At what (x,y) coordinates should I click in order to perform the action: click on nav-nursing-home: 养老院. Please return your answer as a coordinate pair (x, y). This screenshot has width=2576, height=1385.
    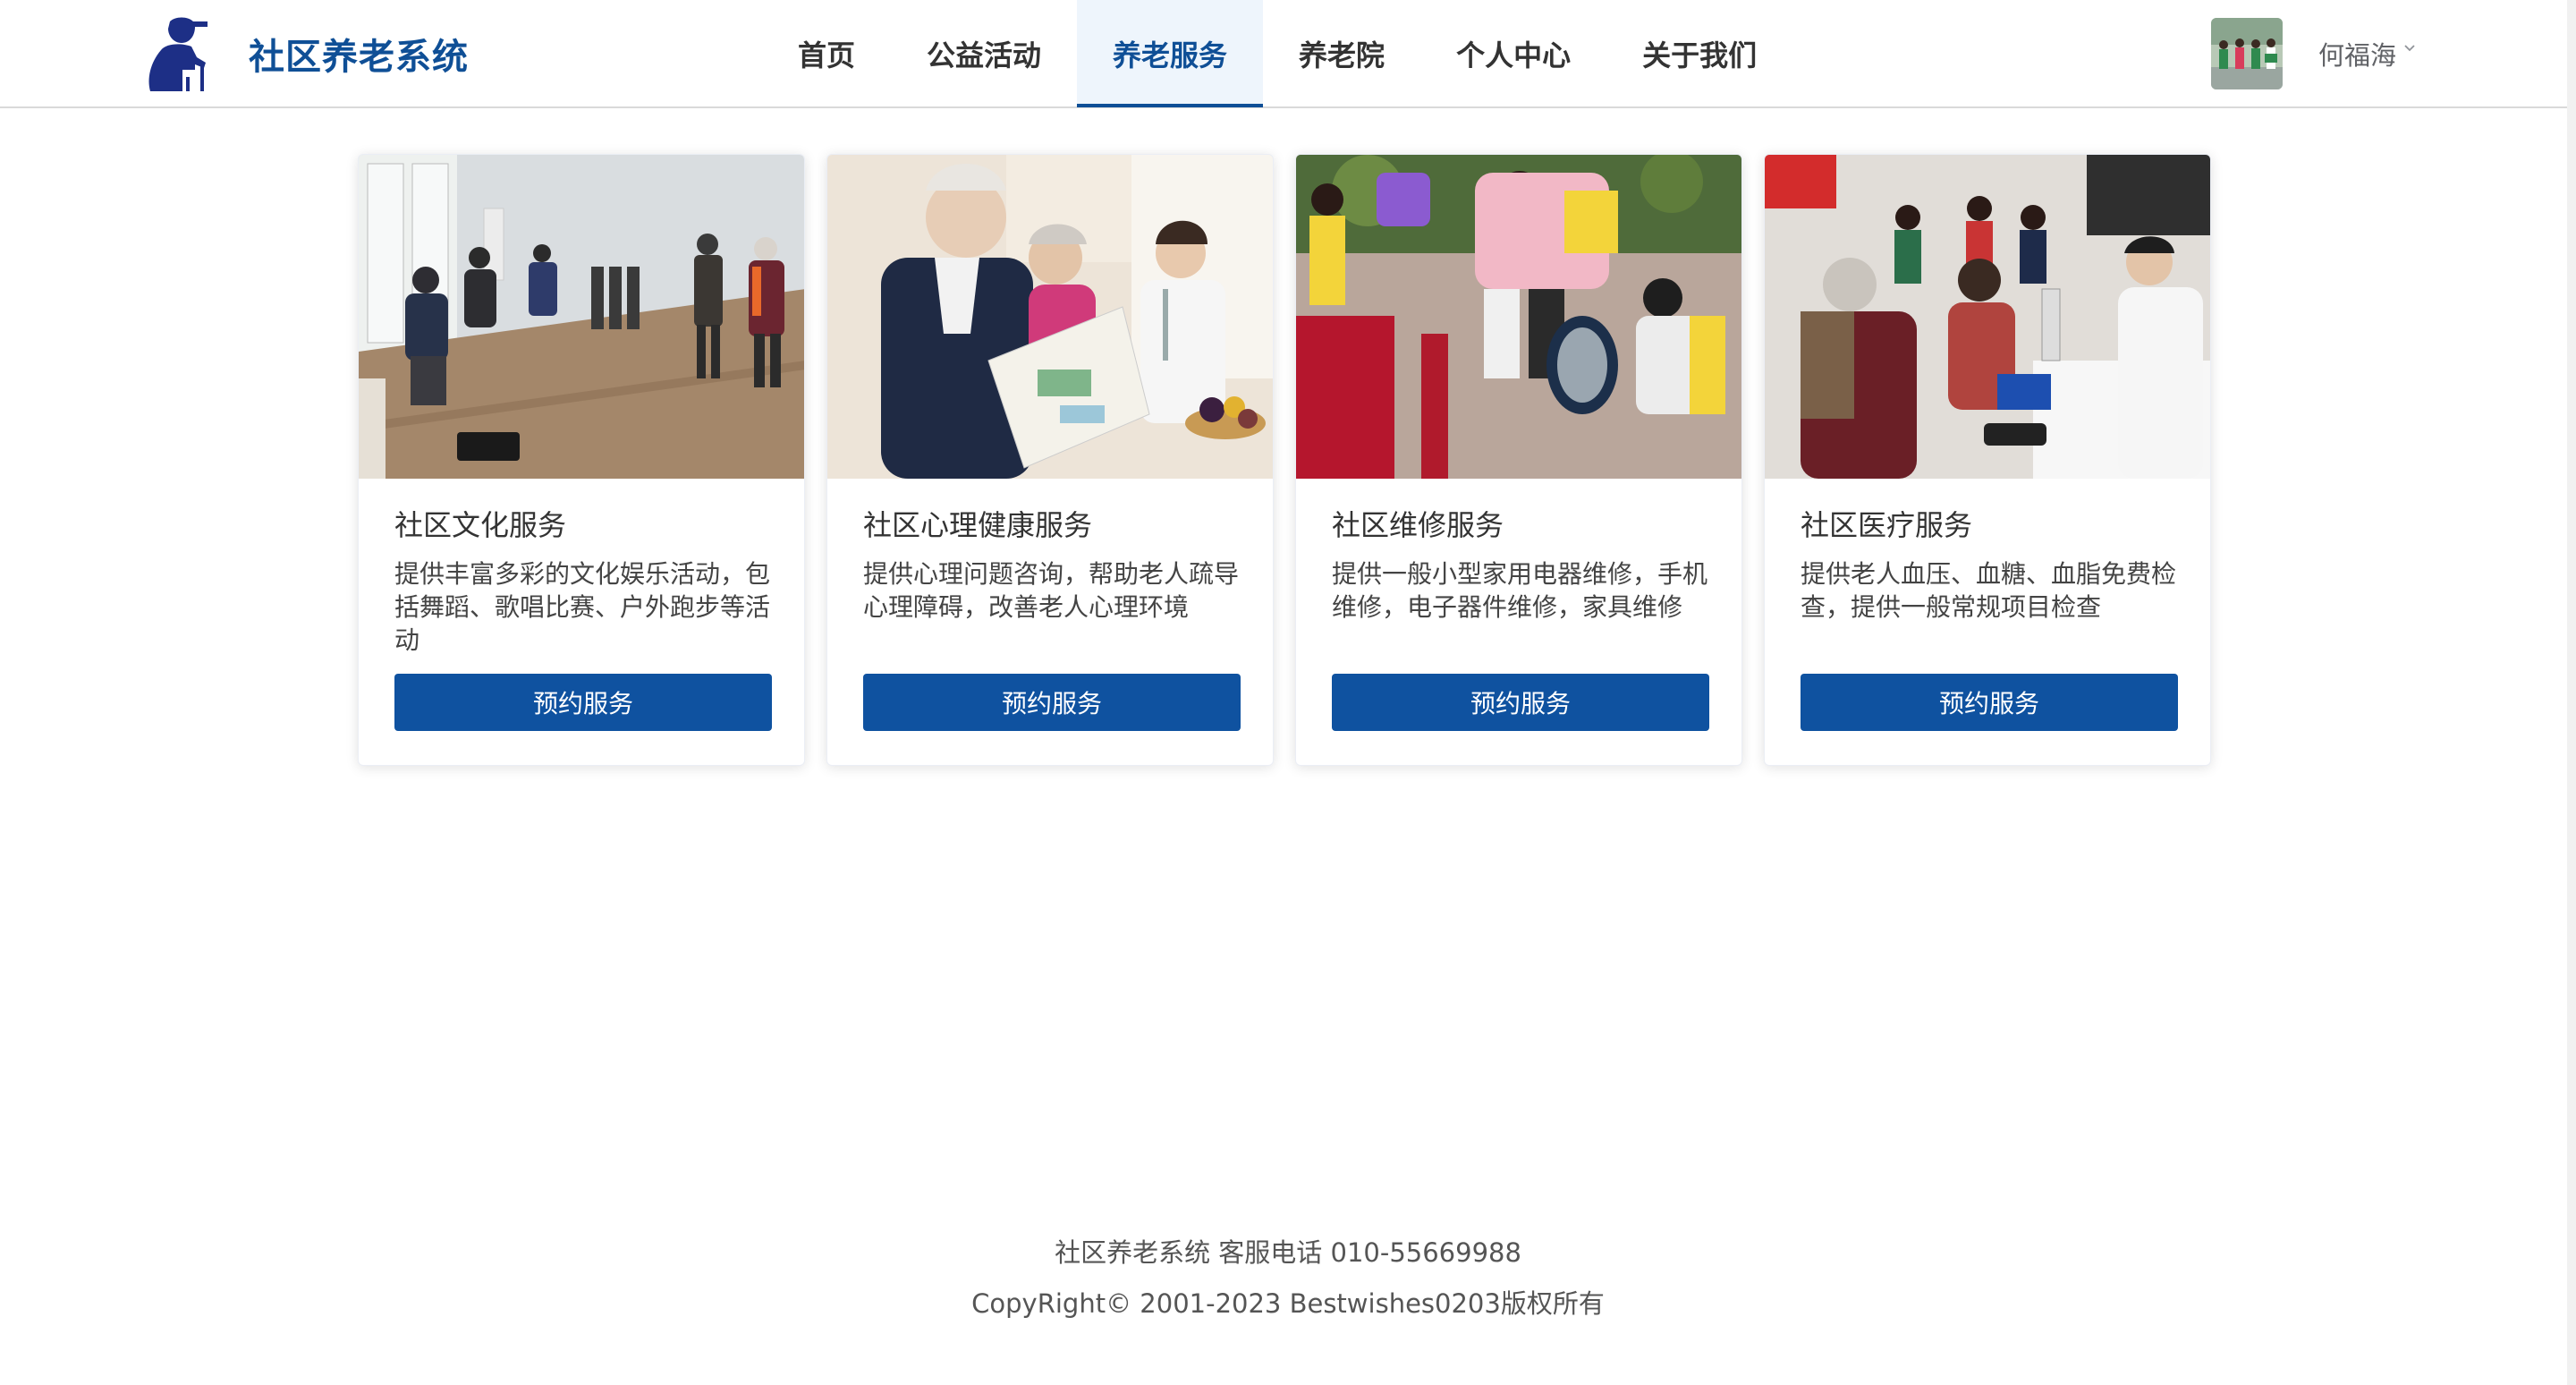
    Looking at the image, I should click on (1341, 53).